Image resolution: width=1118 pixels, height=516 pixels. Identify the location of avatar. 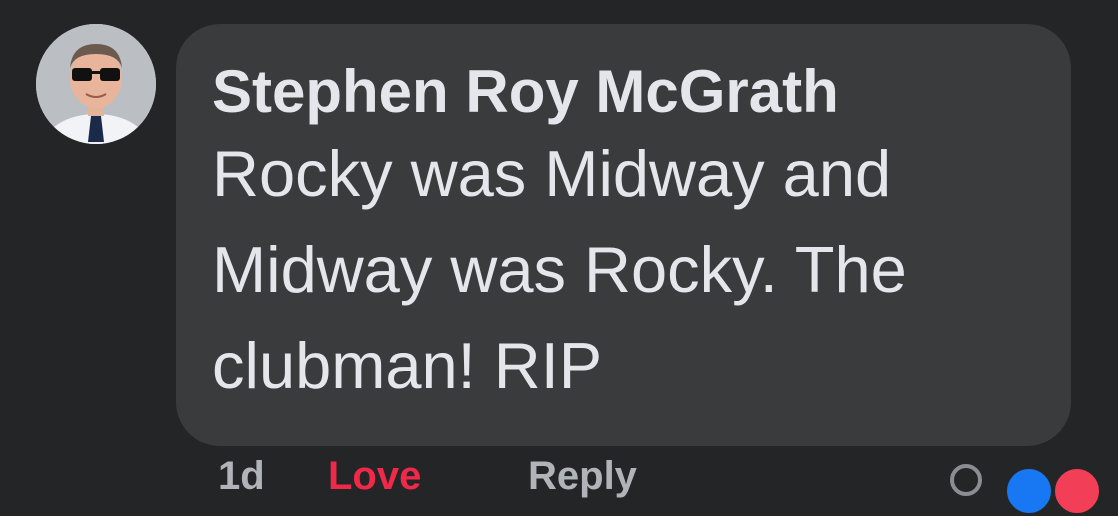
(96, 84).